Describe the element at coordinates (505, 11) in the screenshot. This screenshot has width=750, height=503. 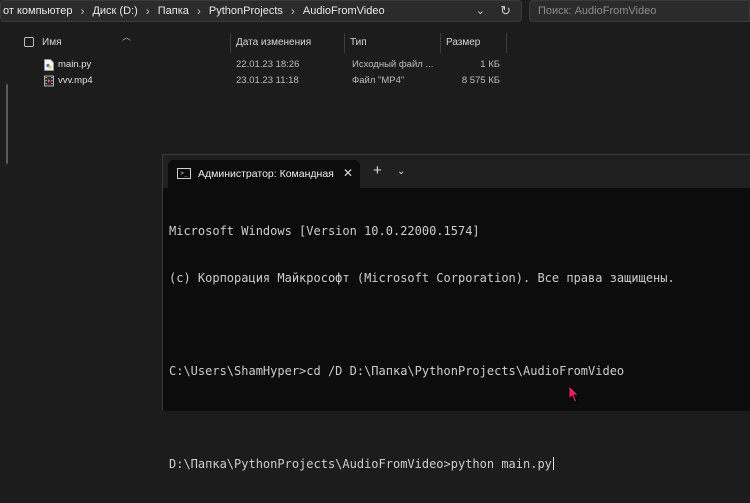
I see `refresh-icon: ↻` at that location.